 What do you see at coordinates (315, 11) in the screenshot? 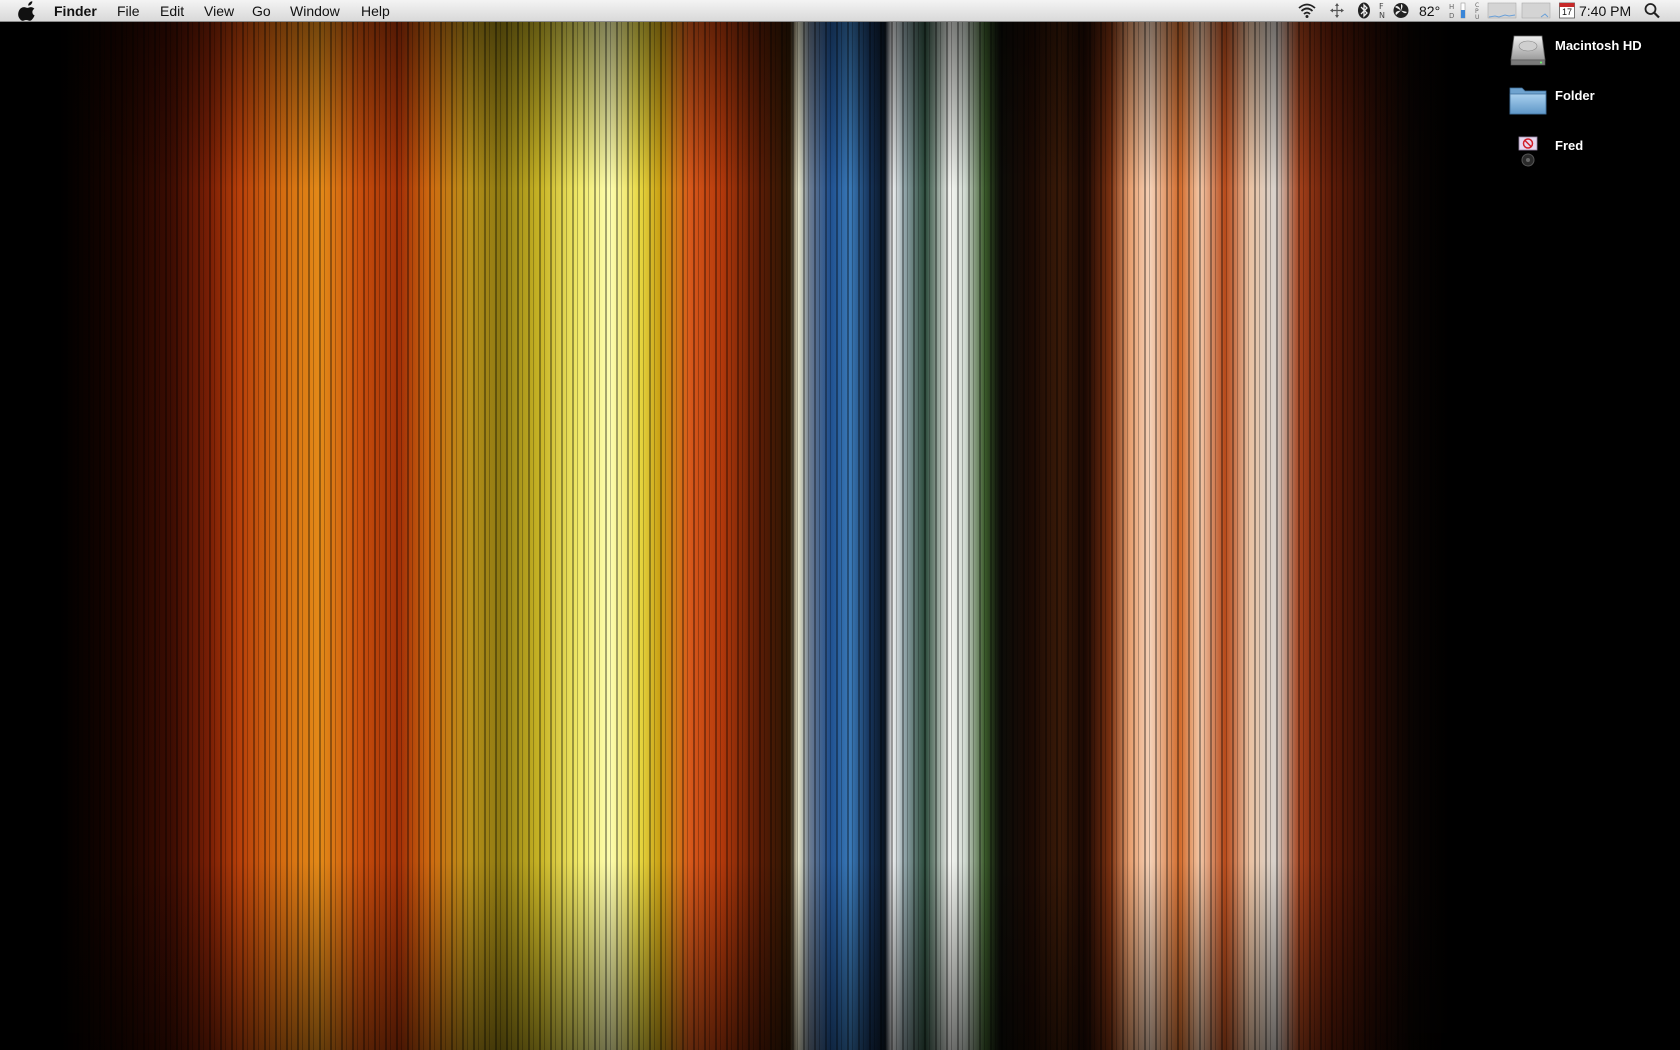
I see `menu-window: Window` at bounding box center [315, 11].